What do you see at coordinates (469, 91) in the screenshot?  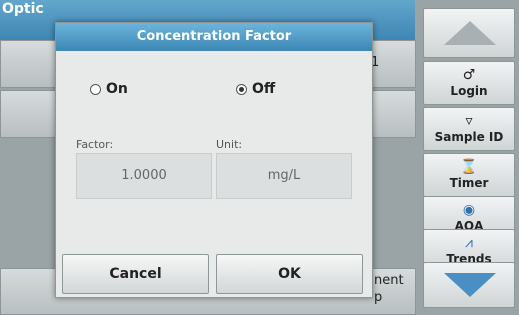 I see `sidebar-item-label: Login` at bounding box center [469, 91].